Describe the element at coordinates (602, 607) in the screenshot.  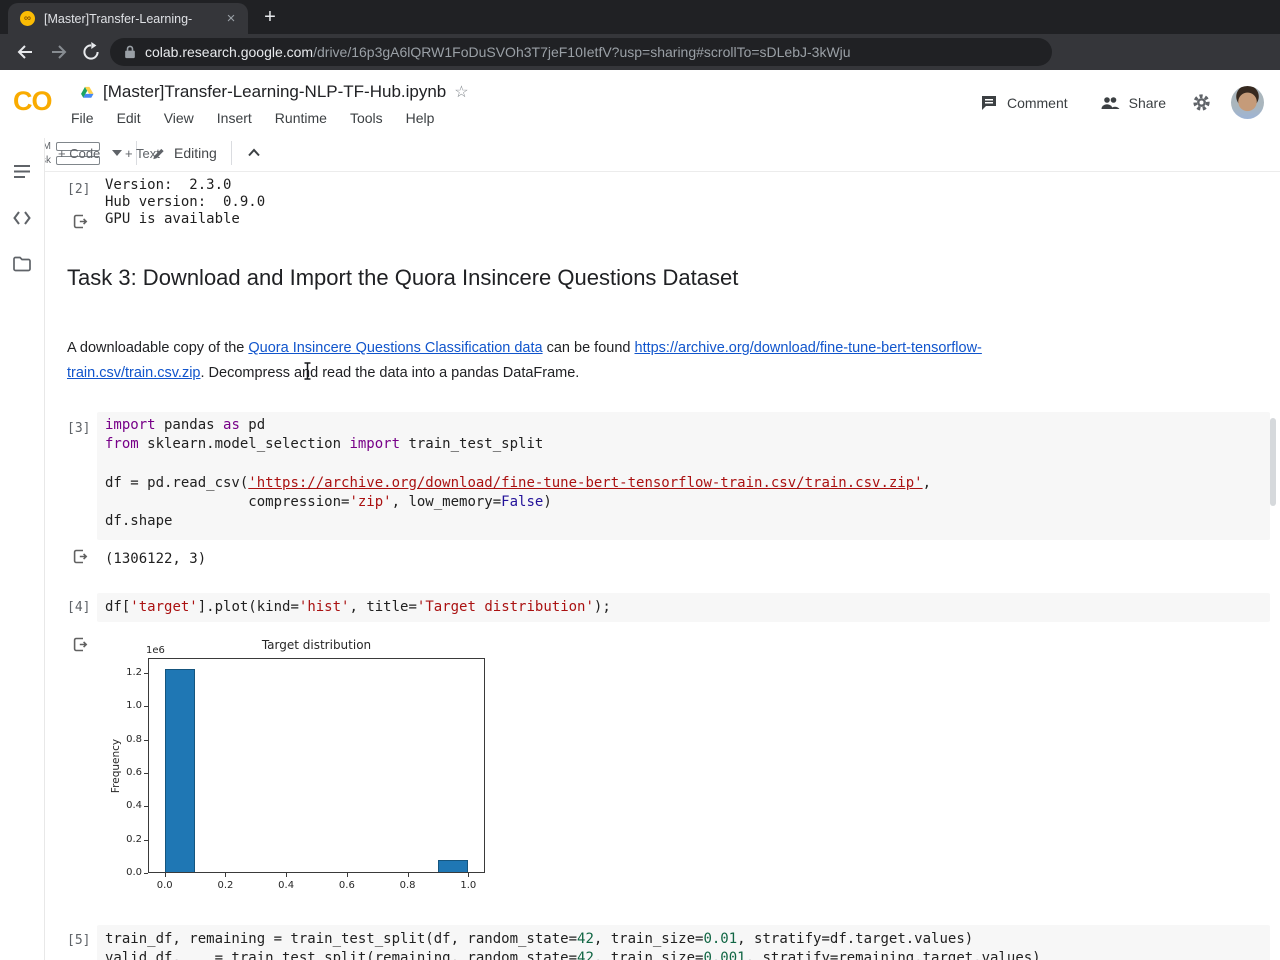
I see `code-token: );` at that location.